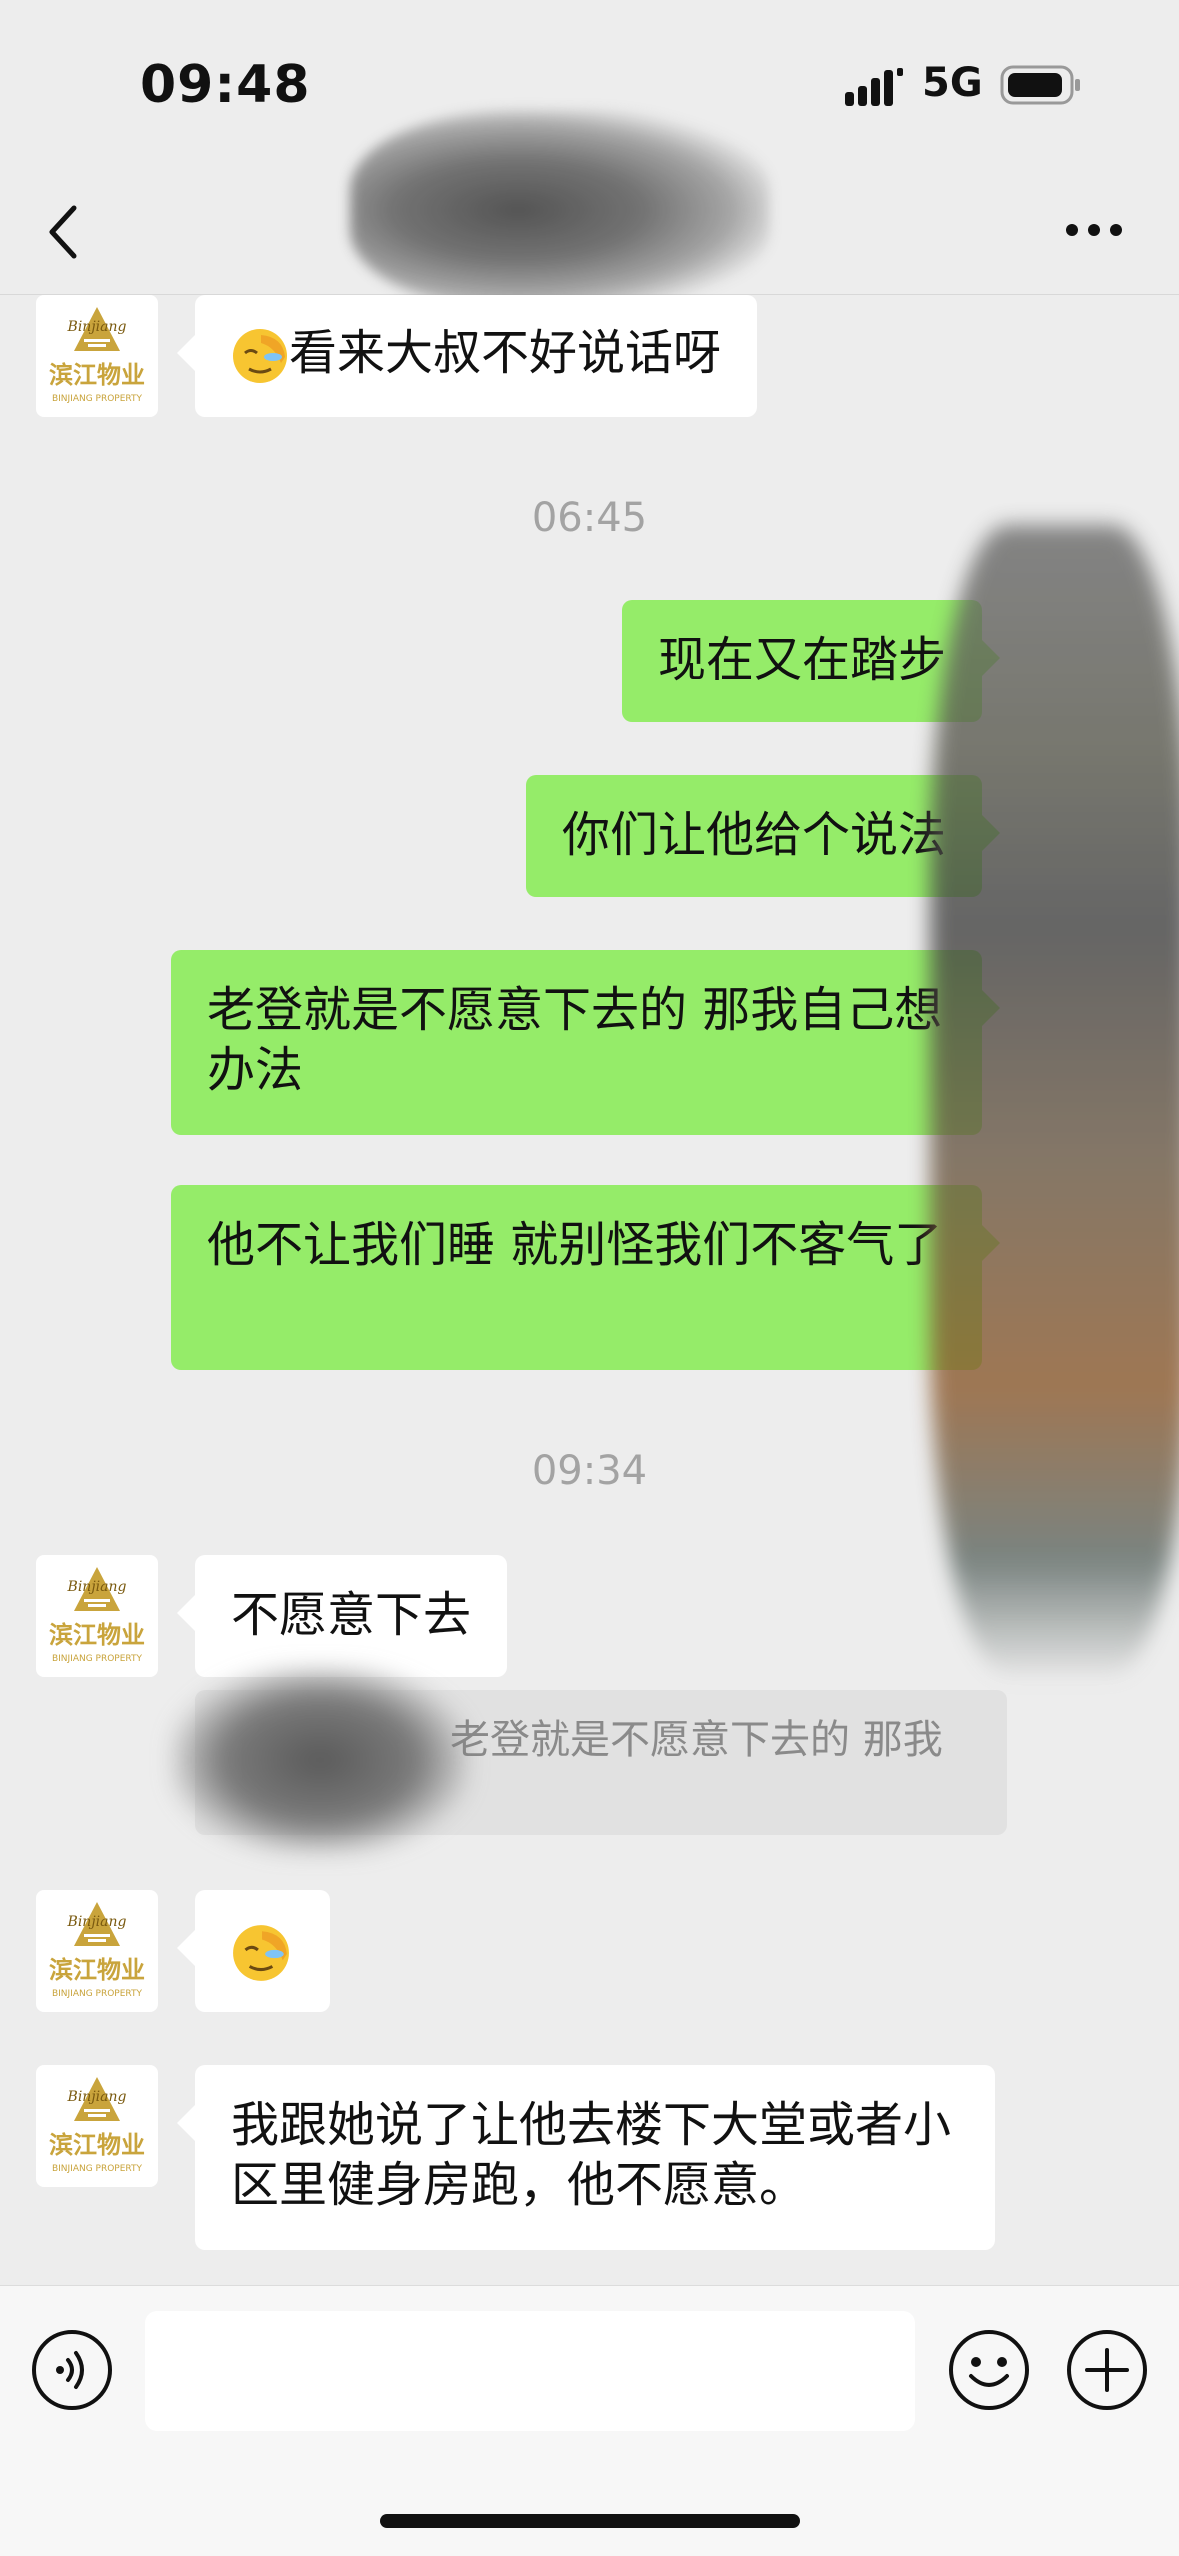 The image size is (1179, 2556). What do you see at coordinates (72, 2370) in the screenshot?
I see `voice-icon` at bounding box center [72, 2370].